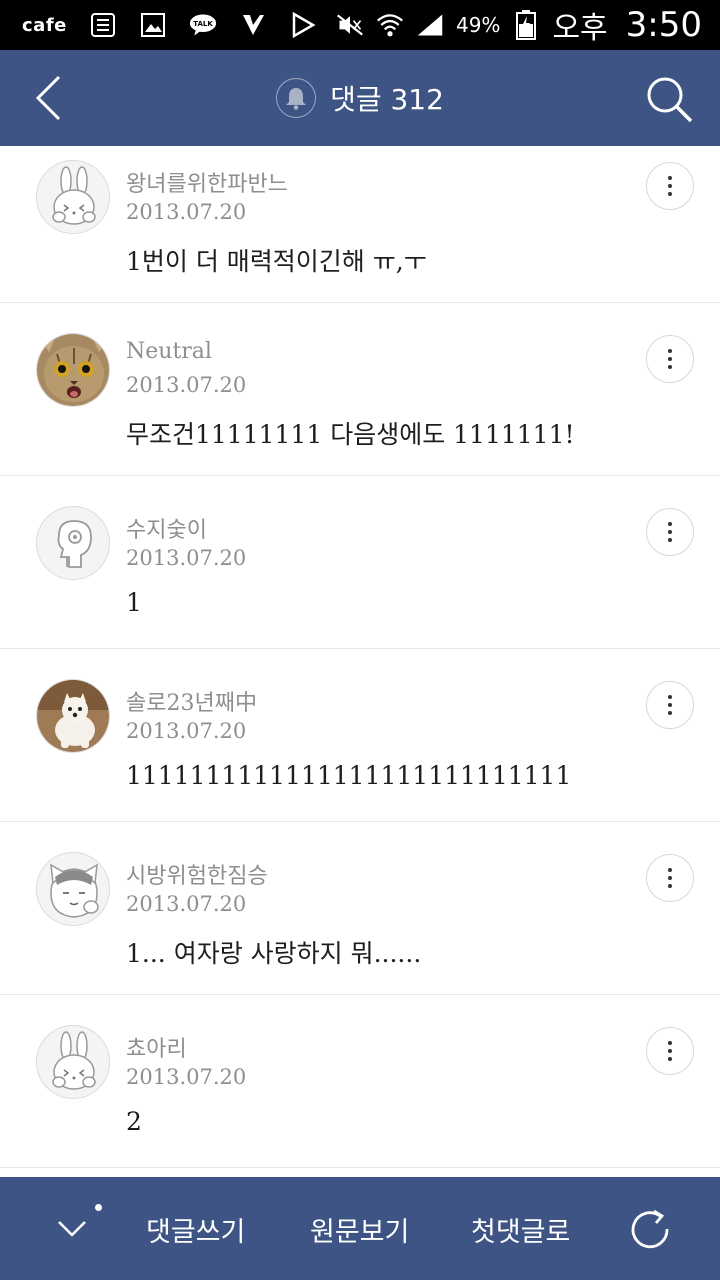  I want to click on bell-icon, so click(296, 99).